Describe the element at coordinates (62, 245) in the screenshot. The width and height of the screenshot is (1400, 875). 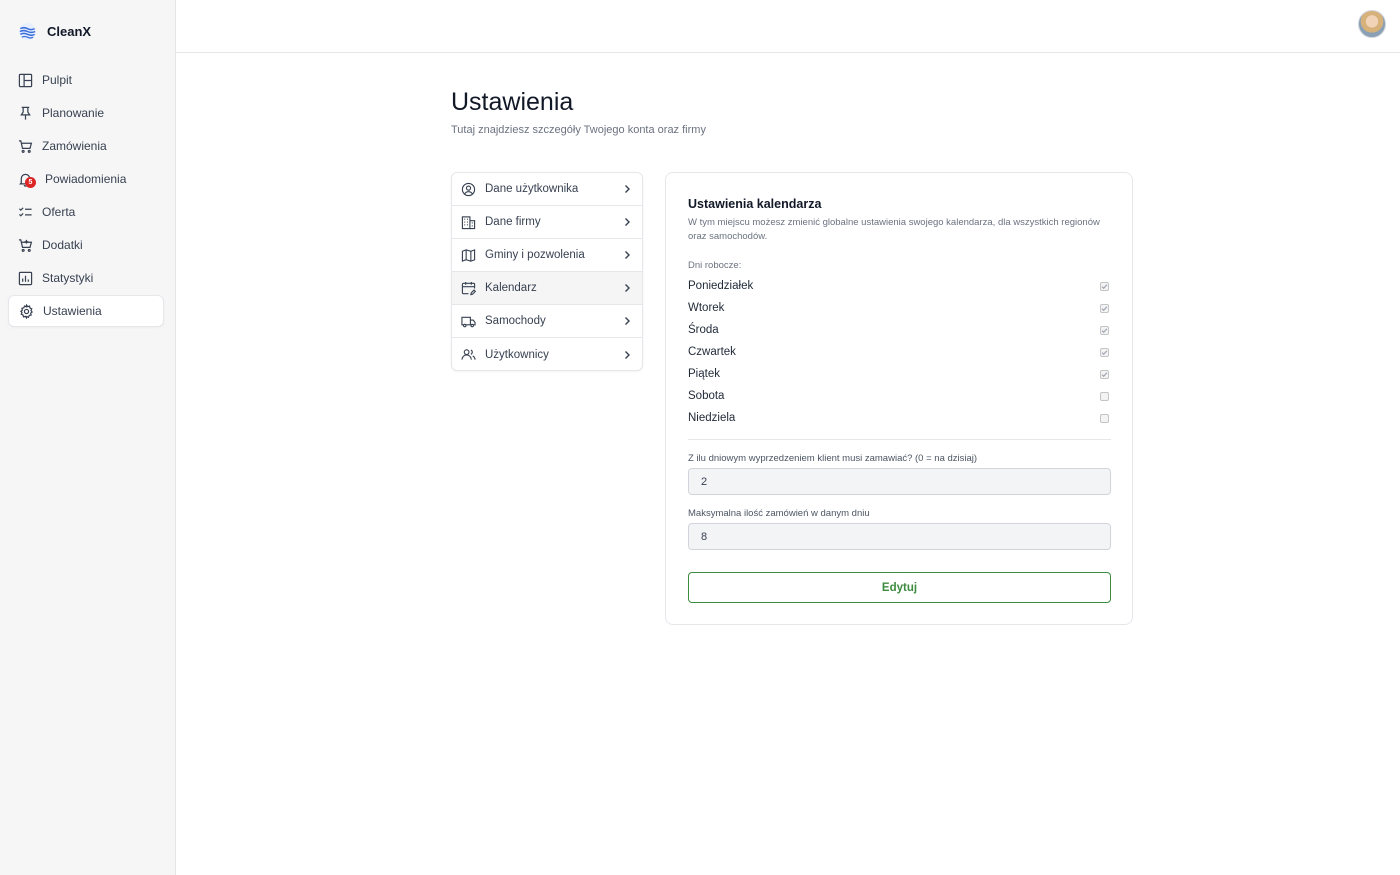
I see `sidebar-item-label: Dodatki` at that location.